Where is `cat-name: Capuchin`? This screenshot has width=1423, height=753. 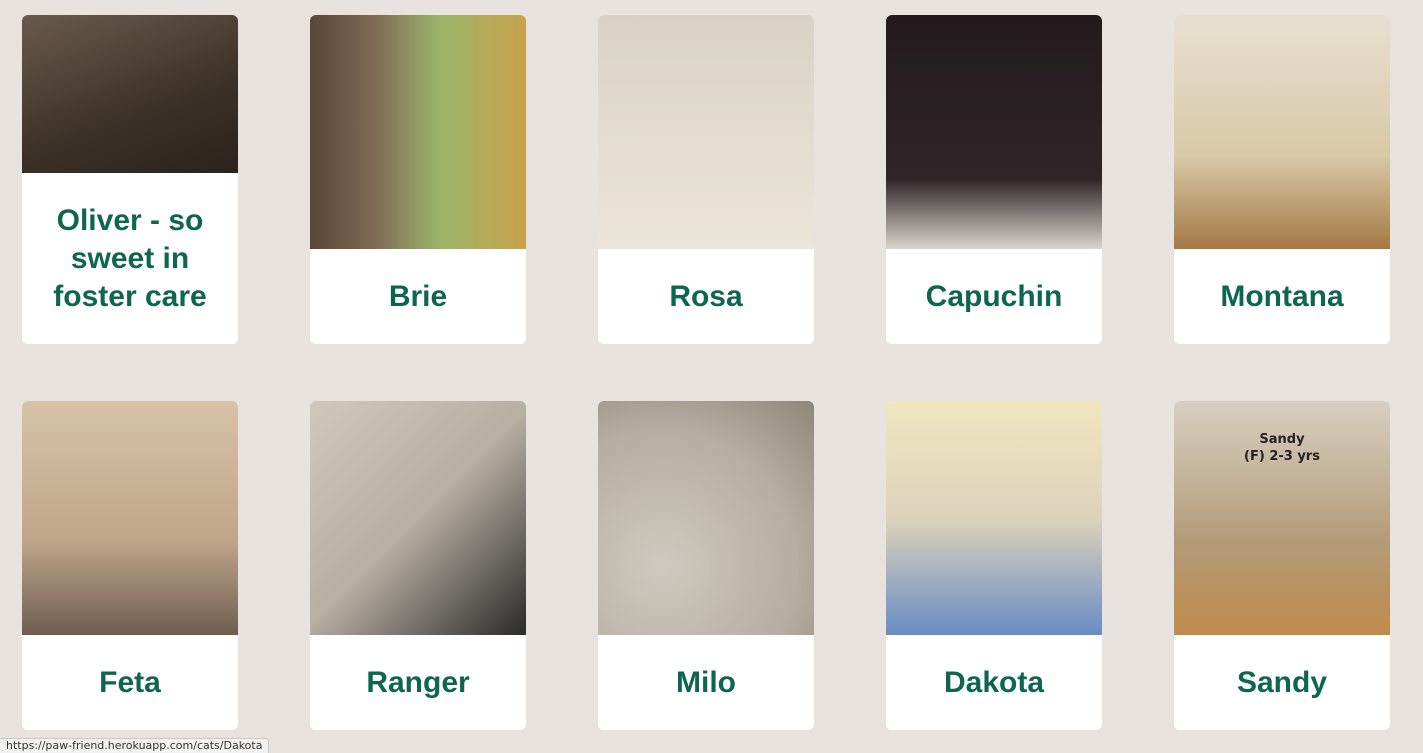
cat-name: Capuchin is located at coordinates (994, 297).